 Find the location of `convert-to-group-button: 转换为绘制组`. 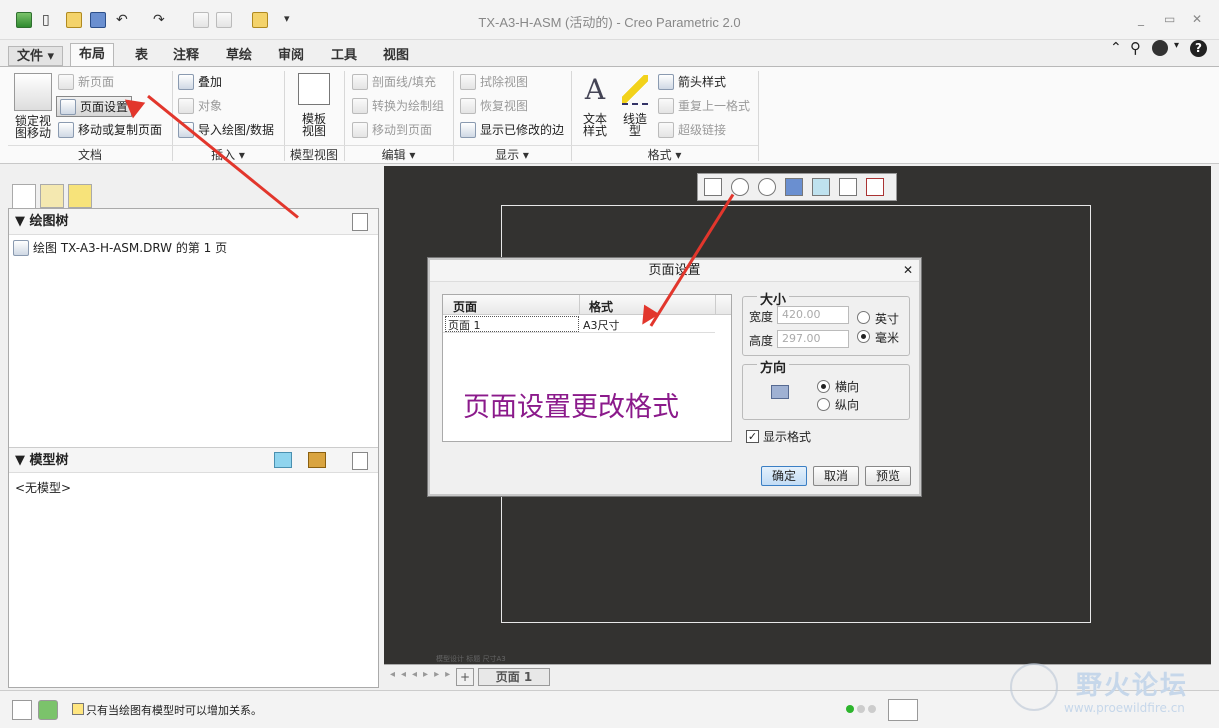

convert-to-group-button: 转换为绘制组 is located at coordinates (398, 105).